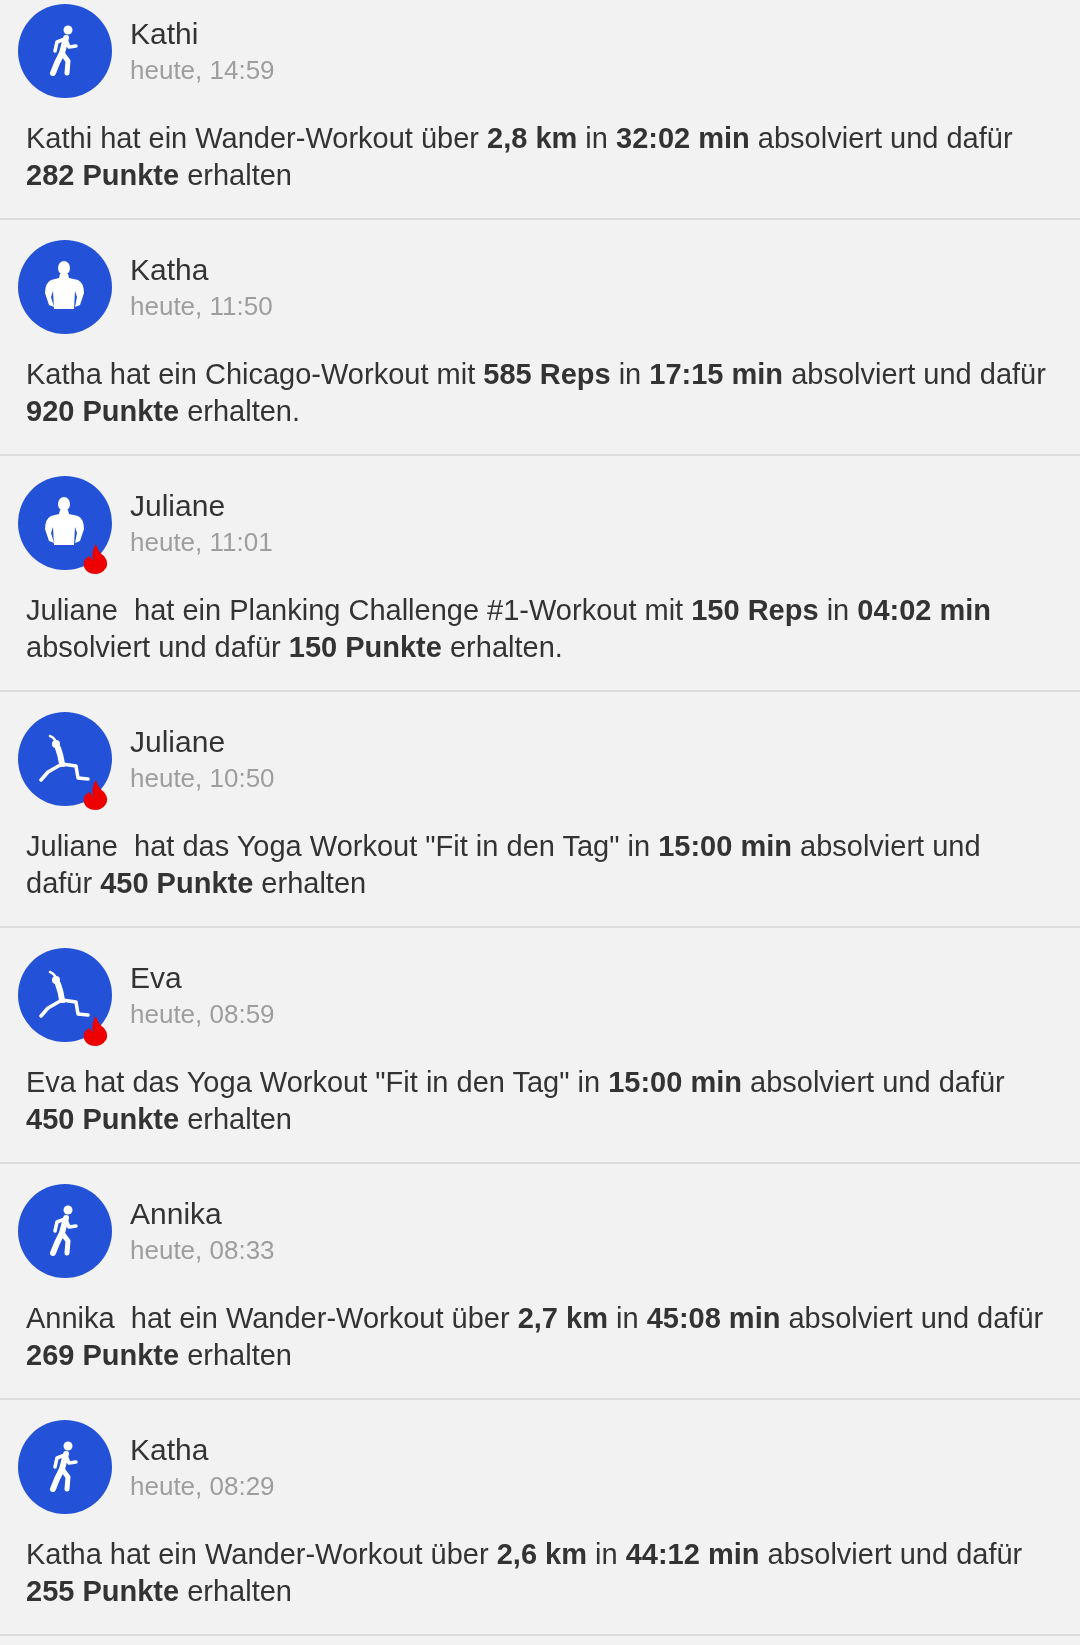  Describe the element at coordinates (503, 865) in the screenshot. I see `activity-text: Juliane hat das Yoga Workout "Fit in den Tag" in 15:00 min absolviert und dafür 450 Punkte erhalten` at that location.